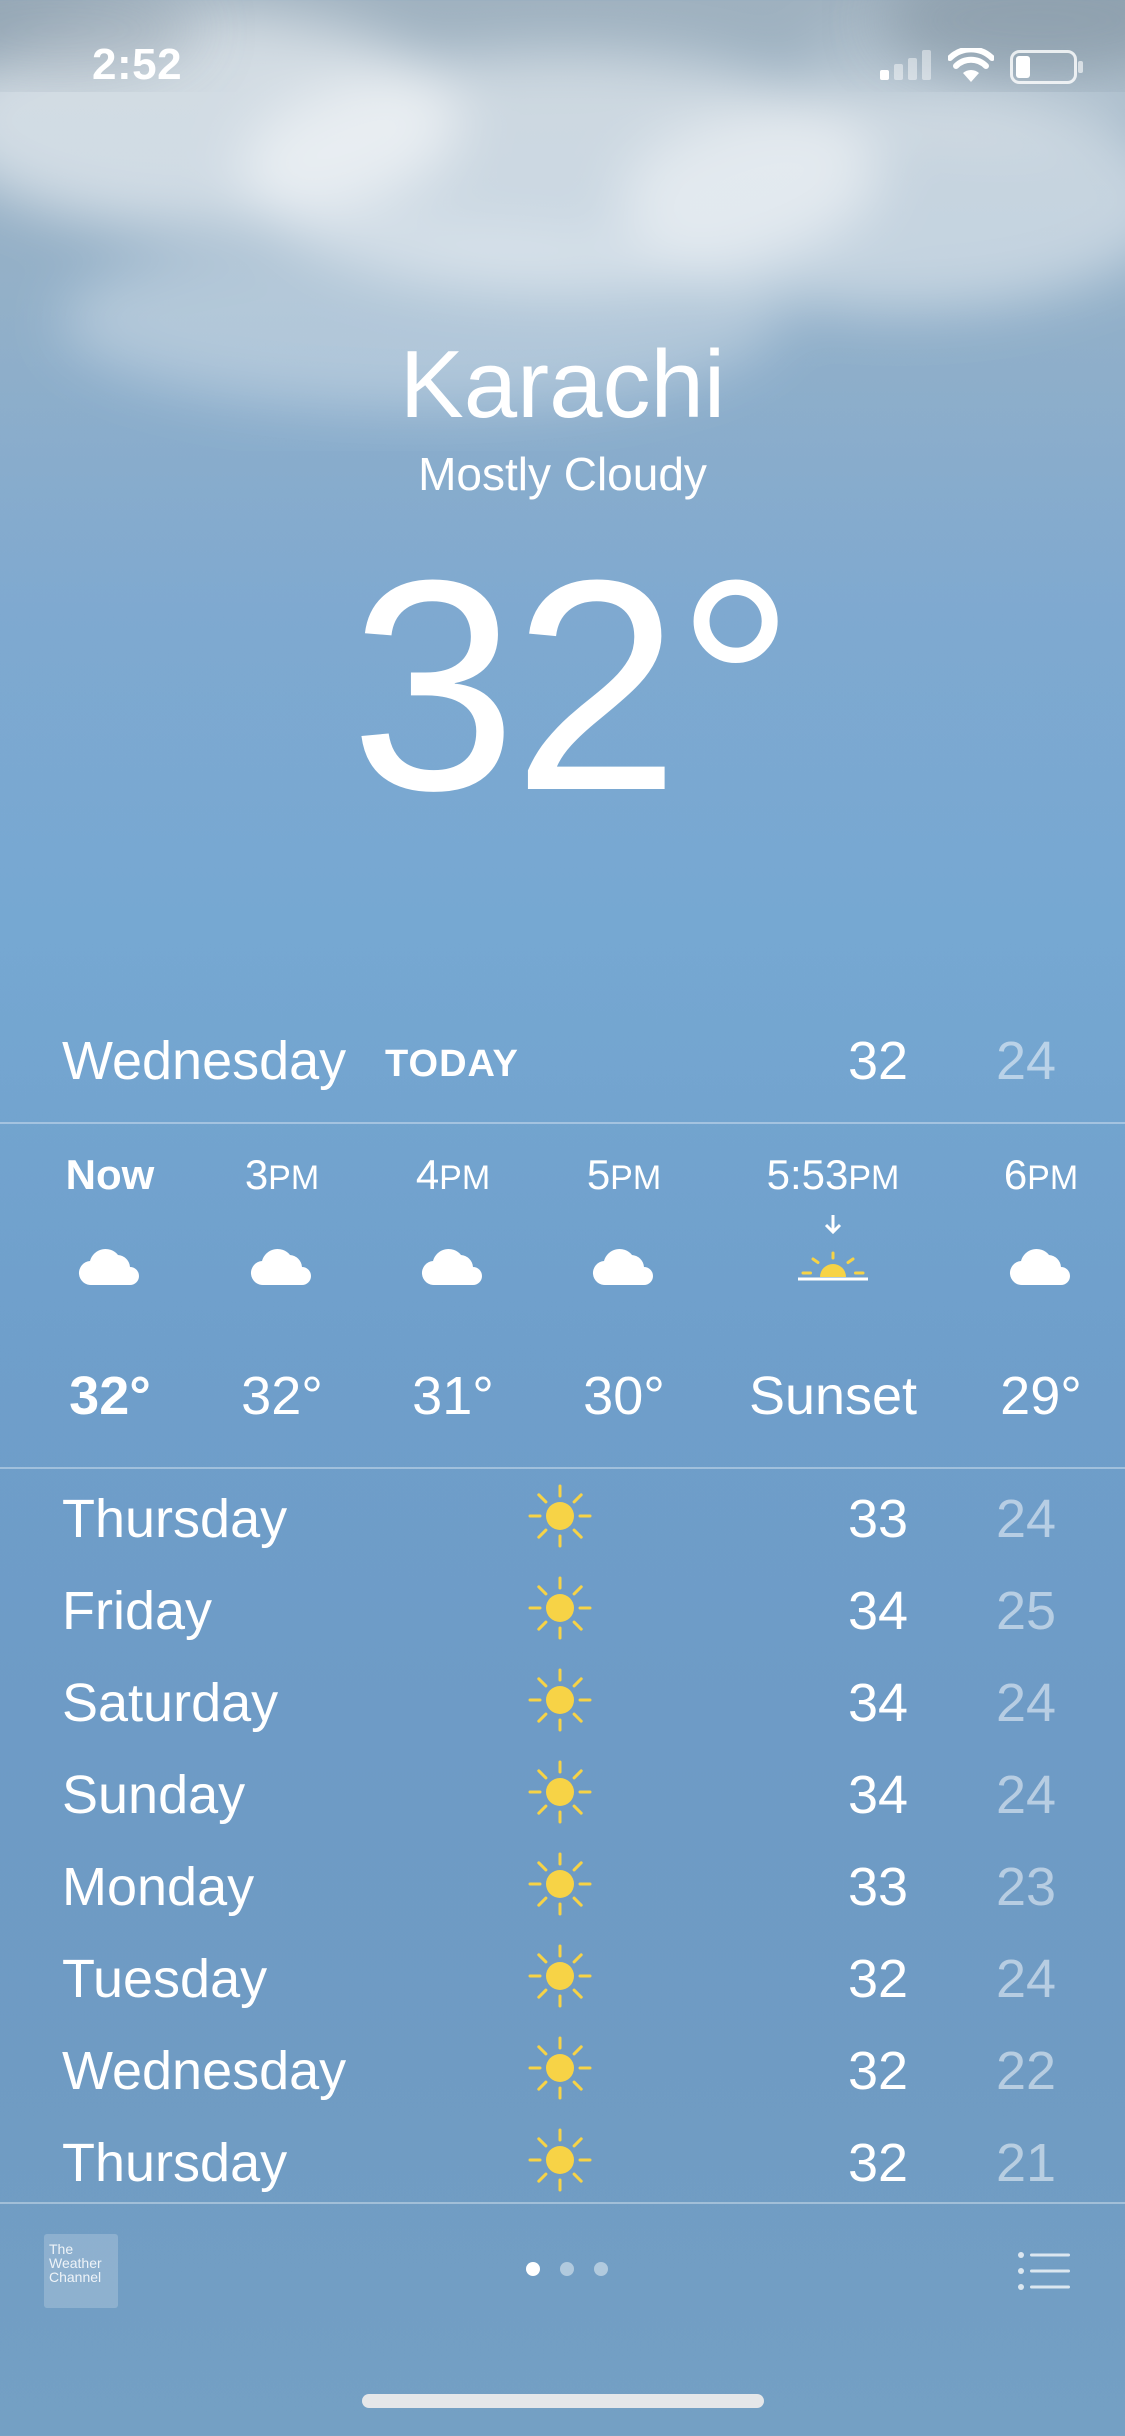 The width and height of the screenshot is (1125, 2436). Describe the element at coordinates (624, 1396) in the screenshot. I see `hourly-value: 30°` at that location.